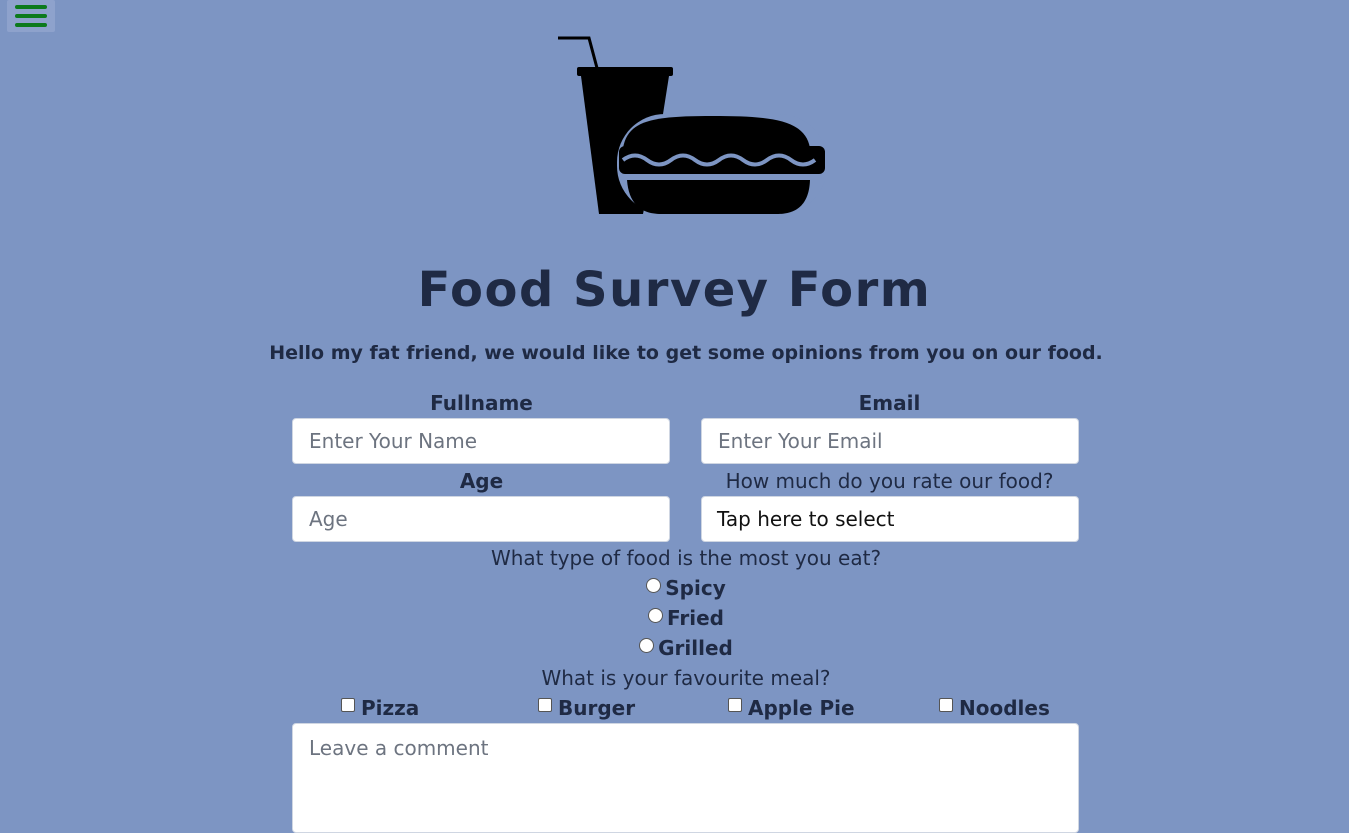  I want to click on checkbox-option-burger: Burger, so click(586, 708).